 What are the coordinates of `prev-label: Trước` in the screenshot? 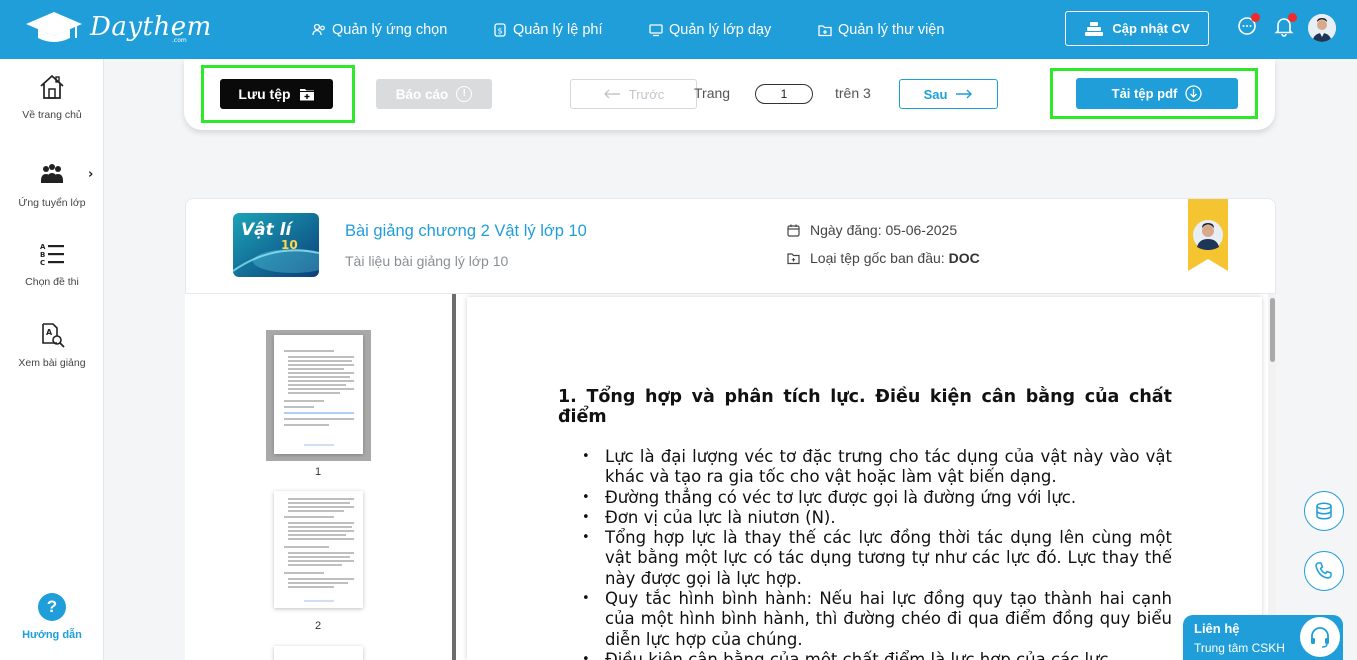 It's located at (646, 94).